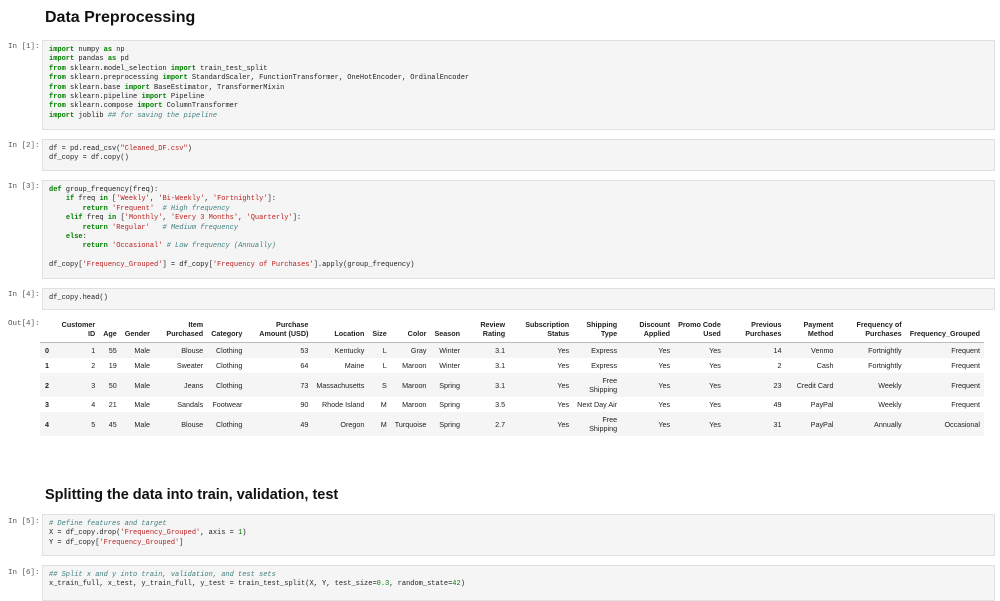 The image size is (1000, 601). Describe the element at coordinates (364, 265) in the screenshot. I see `code-token: ].apply(group_frequency)` at that location.